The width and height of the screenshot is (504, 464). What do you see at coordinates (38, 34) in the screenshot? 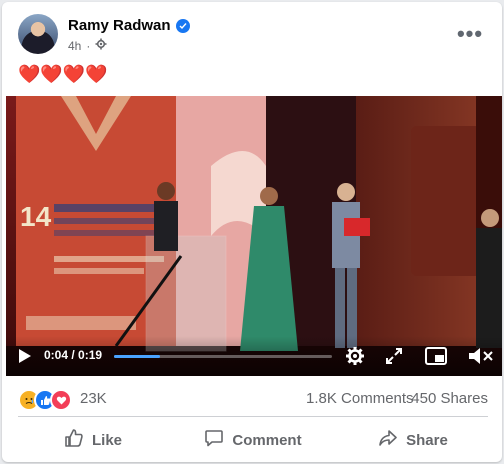
I see `author-avatar` at bounding box center [38, 34].